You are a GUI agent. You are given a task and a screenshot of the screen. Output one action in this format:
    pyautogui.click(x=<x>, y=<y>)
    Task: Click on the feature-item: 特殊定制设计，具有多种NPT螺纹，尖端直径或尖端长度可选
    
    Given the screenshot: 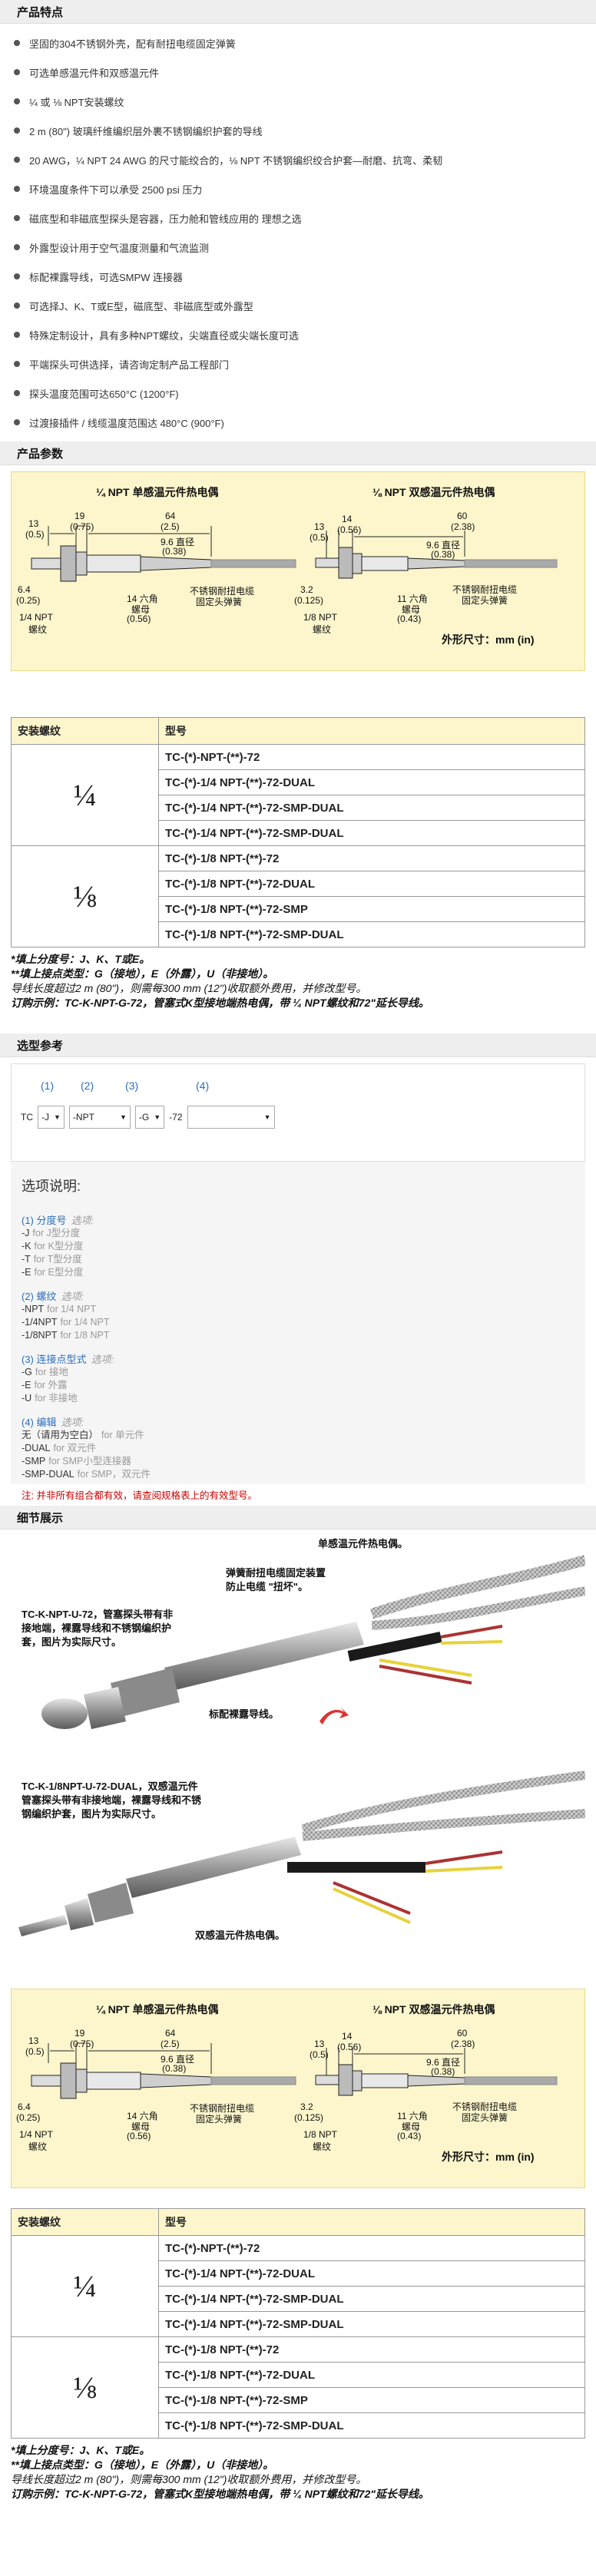 What is the action you would take?
    pyautogui.click(x=298, y=334)
    